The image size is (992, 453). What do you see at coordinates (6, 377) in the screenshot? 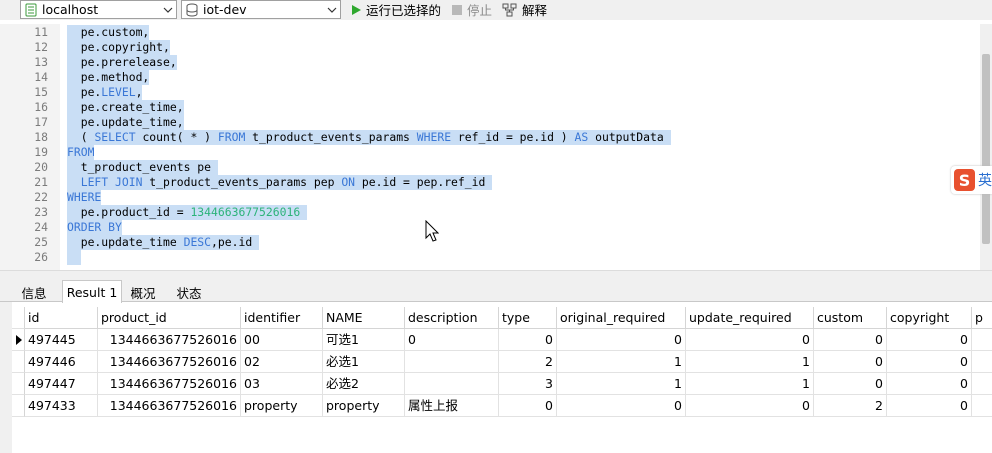
I see `left-border` at bounding box center [6, 377].